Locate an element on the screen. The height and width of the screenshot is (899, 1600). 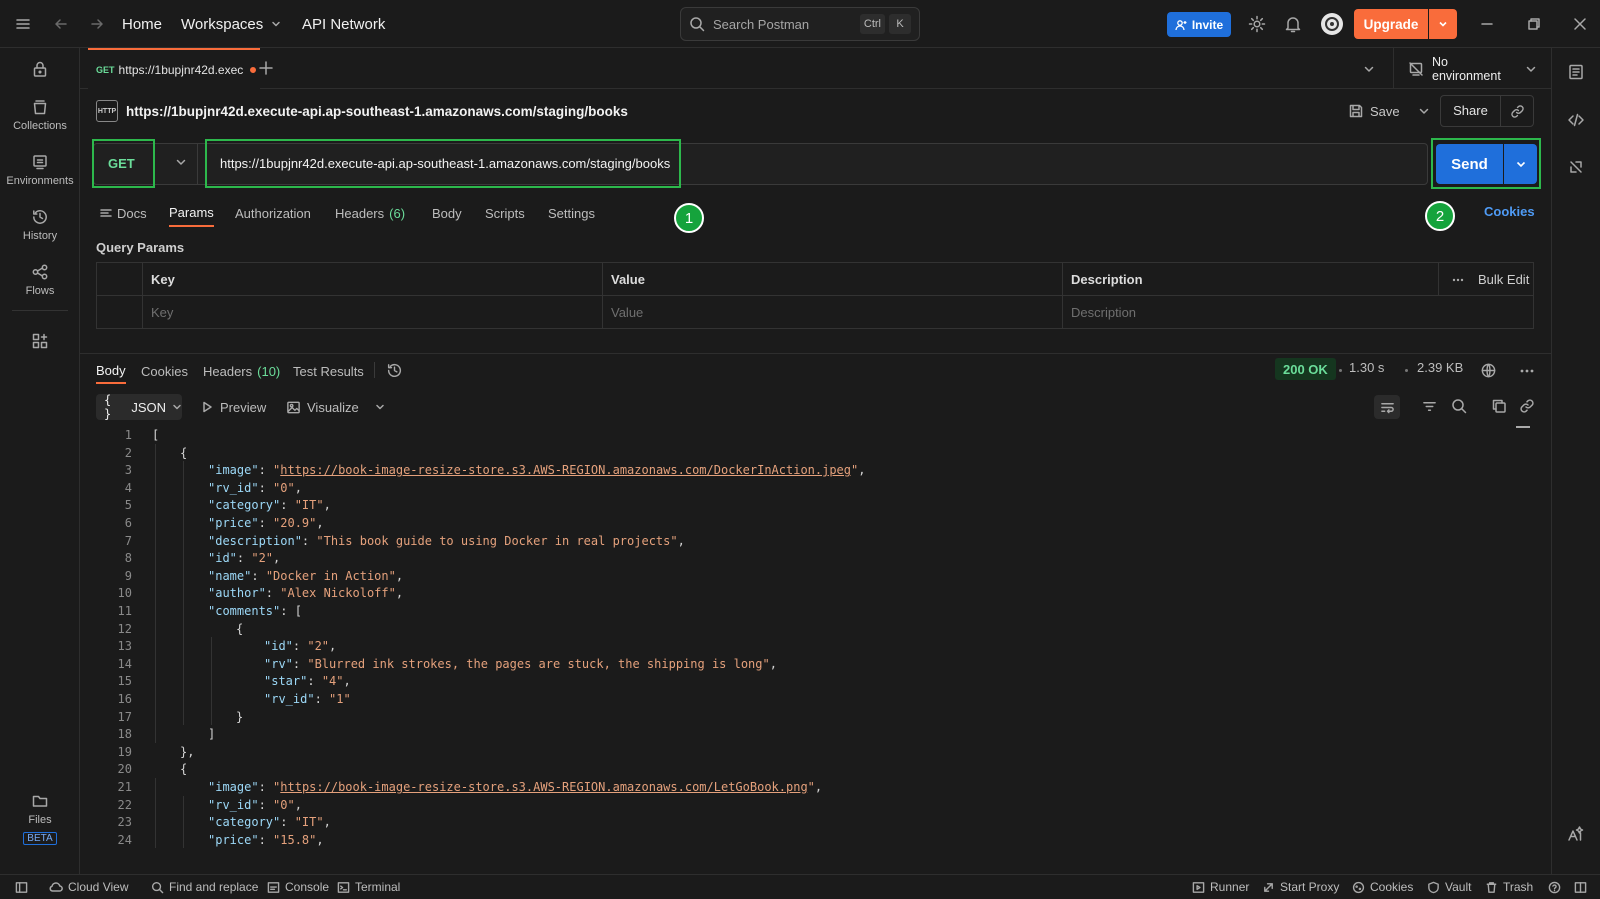
share-button: Share is located at coordinates (1471, 111).